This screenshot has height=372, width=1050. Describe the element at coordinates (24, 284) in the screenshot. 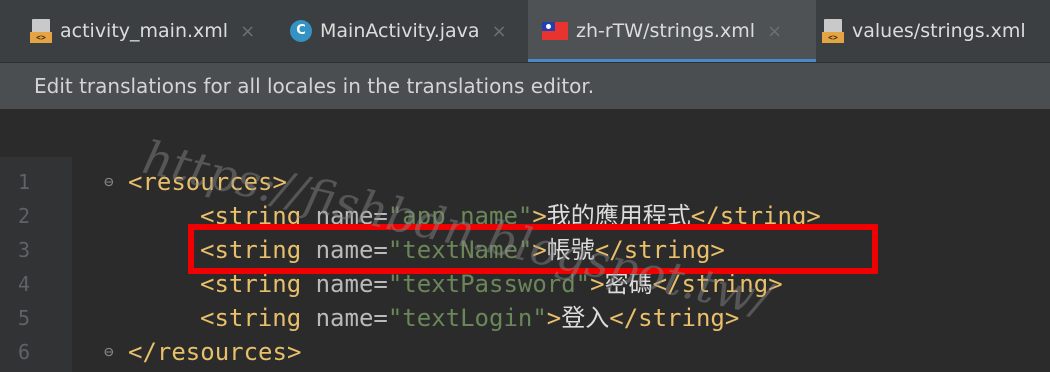

I see `line-number: 4` at that location.